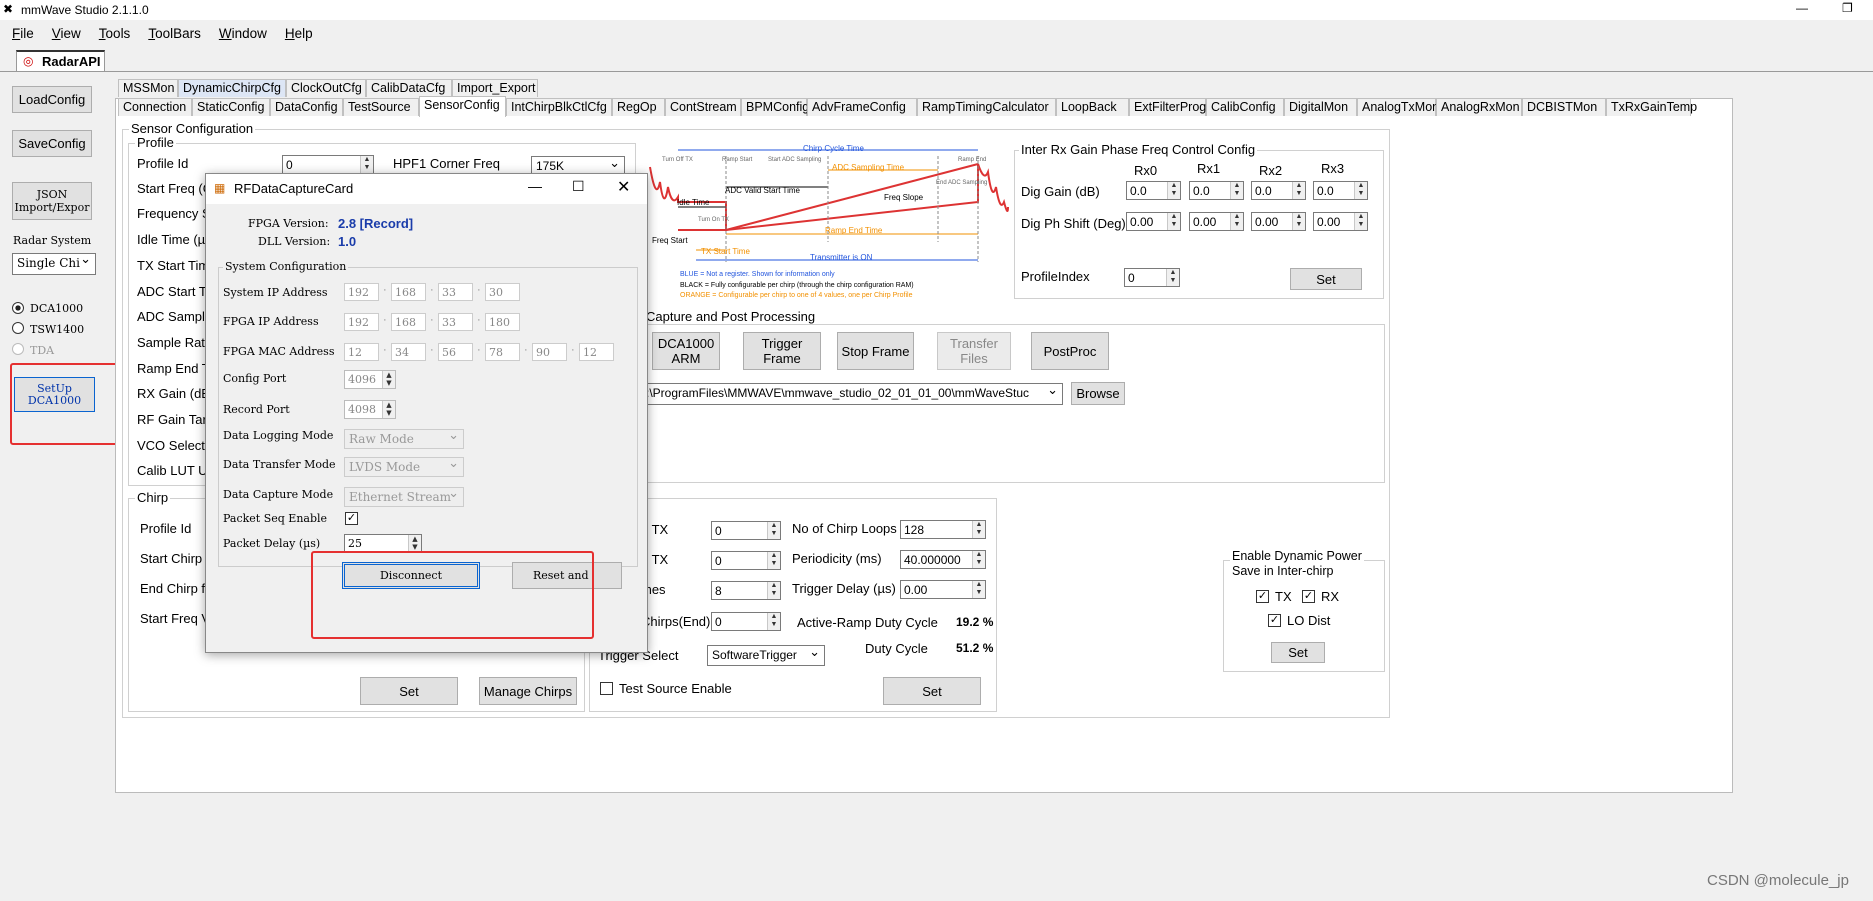  What do you see at coordinates (328, 164) in the screenshot?
I see `profile-id-input: 0 ▲ ▼` at bounding box center [328, 164].